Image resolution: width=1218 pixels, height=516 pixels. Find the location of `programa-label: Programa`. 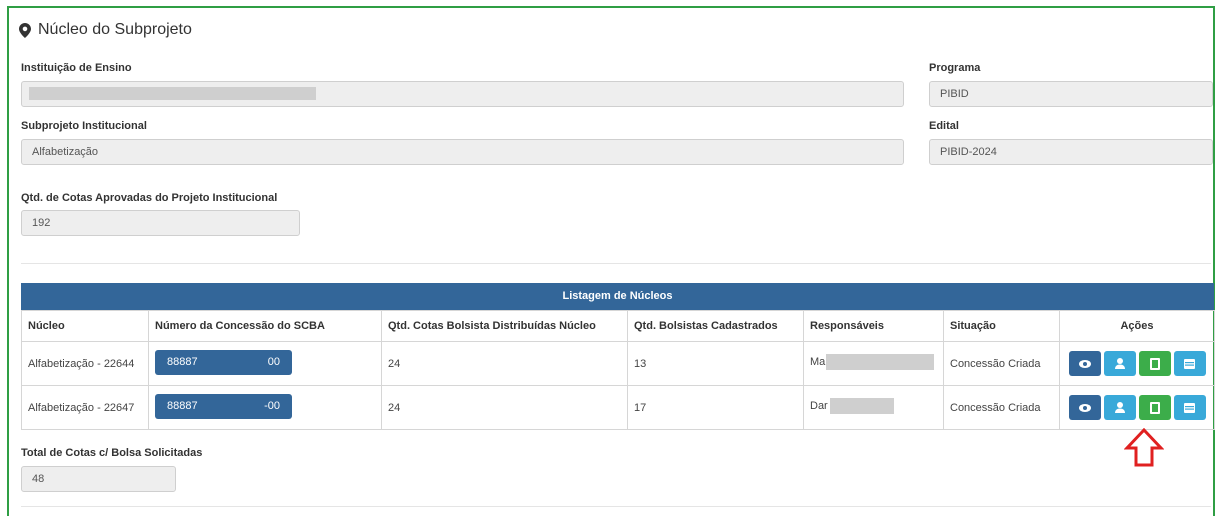

programa-label: Programa is located at coordinates (955, 68).